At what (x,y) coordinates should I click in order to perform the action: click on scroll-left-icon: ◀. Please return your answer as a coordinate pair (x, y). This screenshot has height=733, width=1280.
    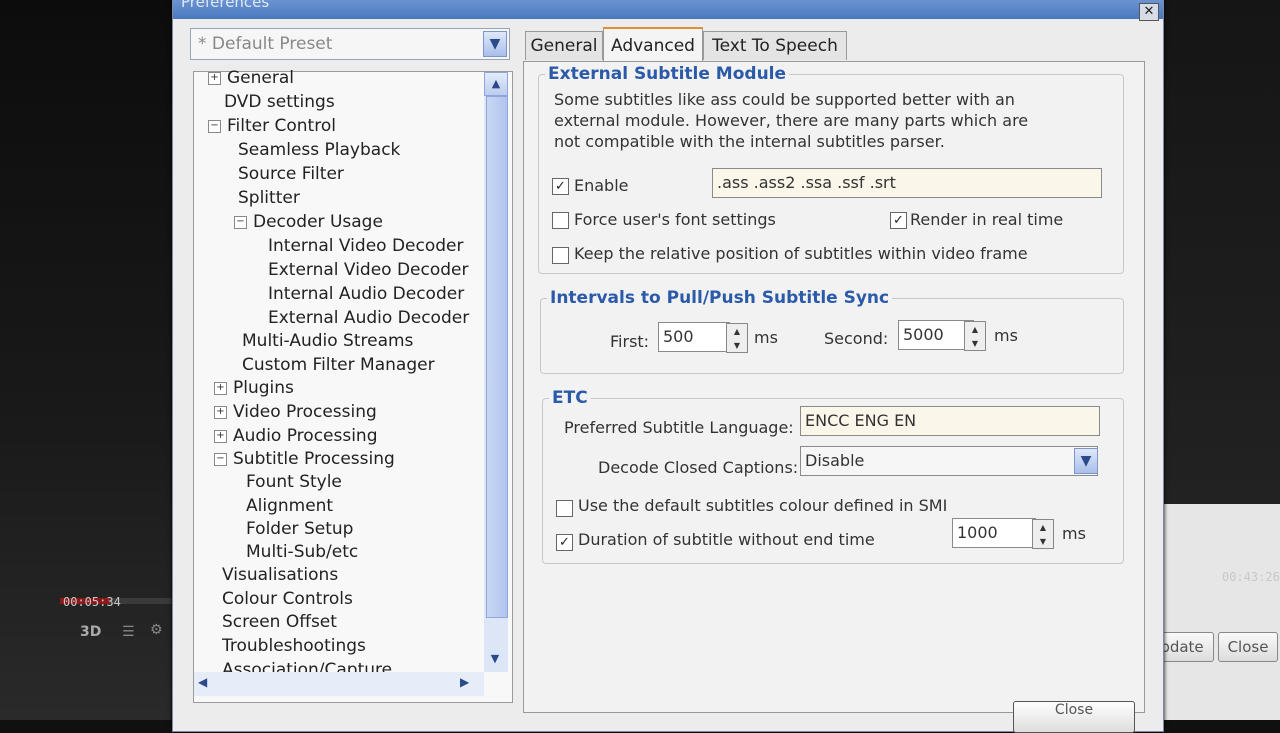
    Looking at the image, I should click on (202, 682).